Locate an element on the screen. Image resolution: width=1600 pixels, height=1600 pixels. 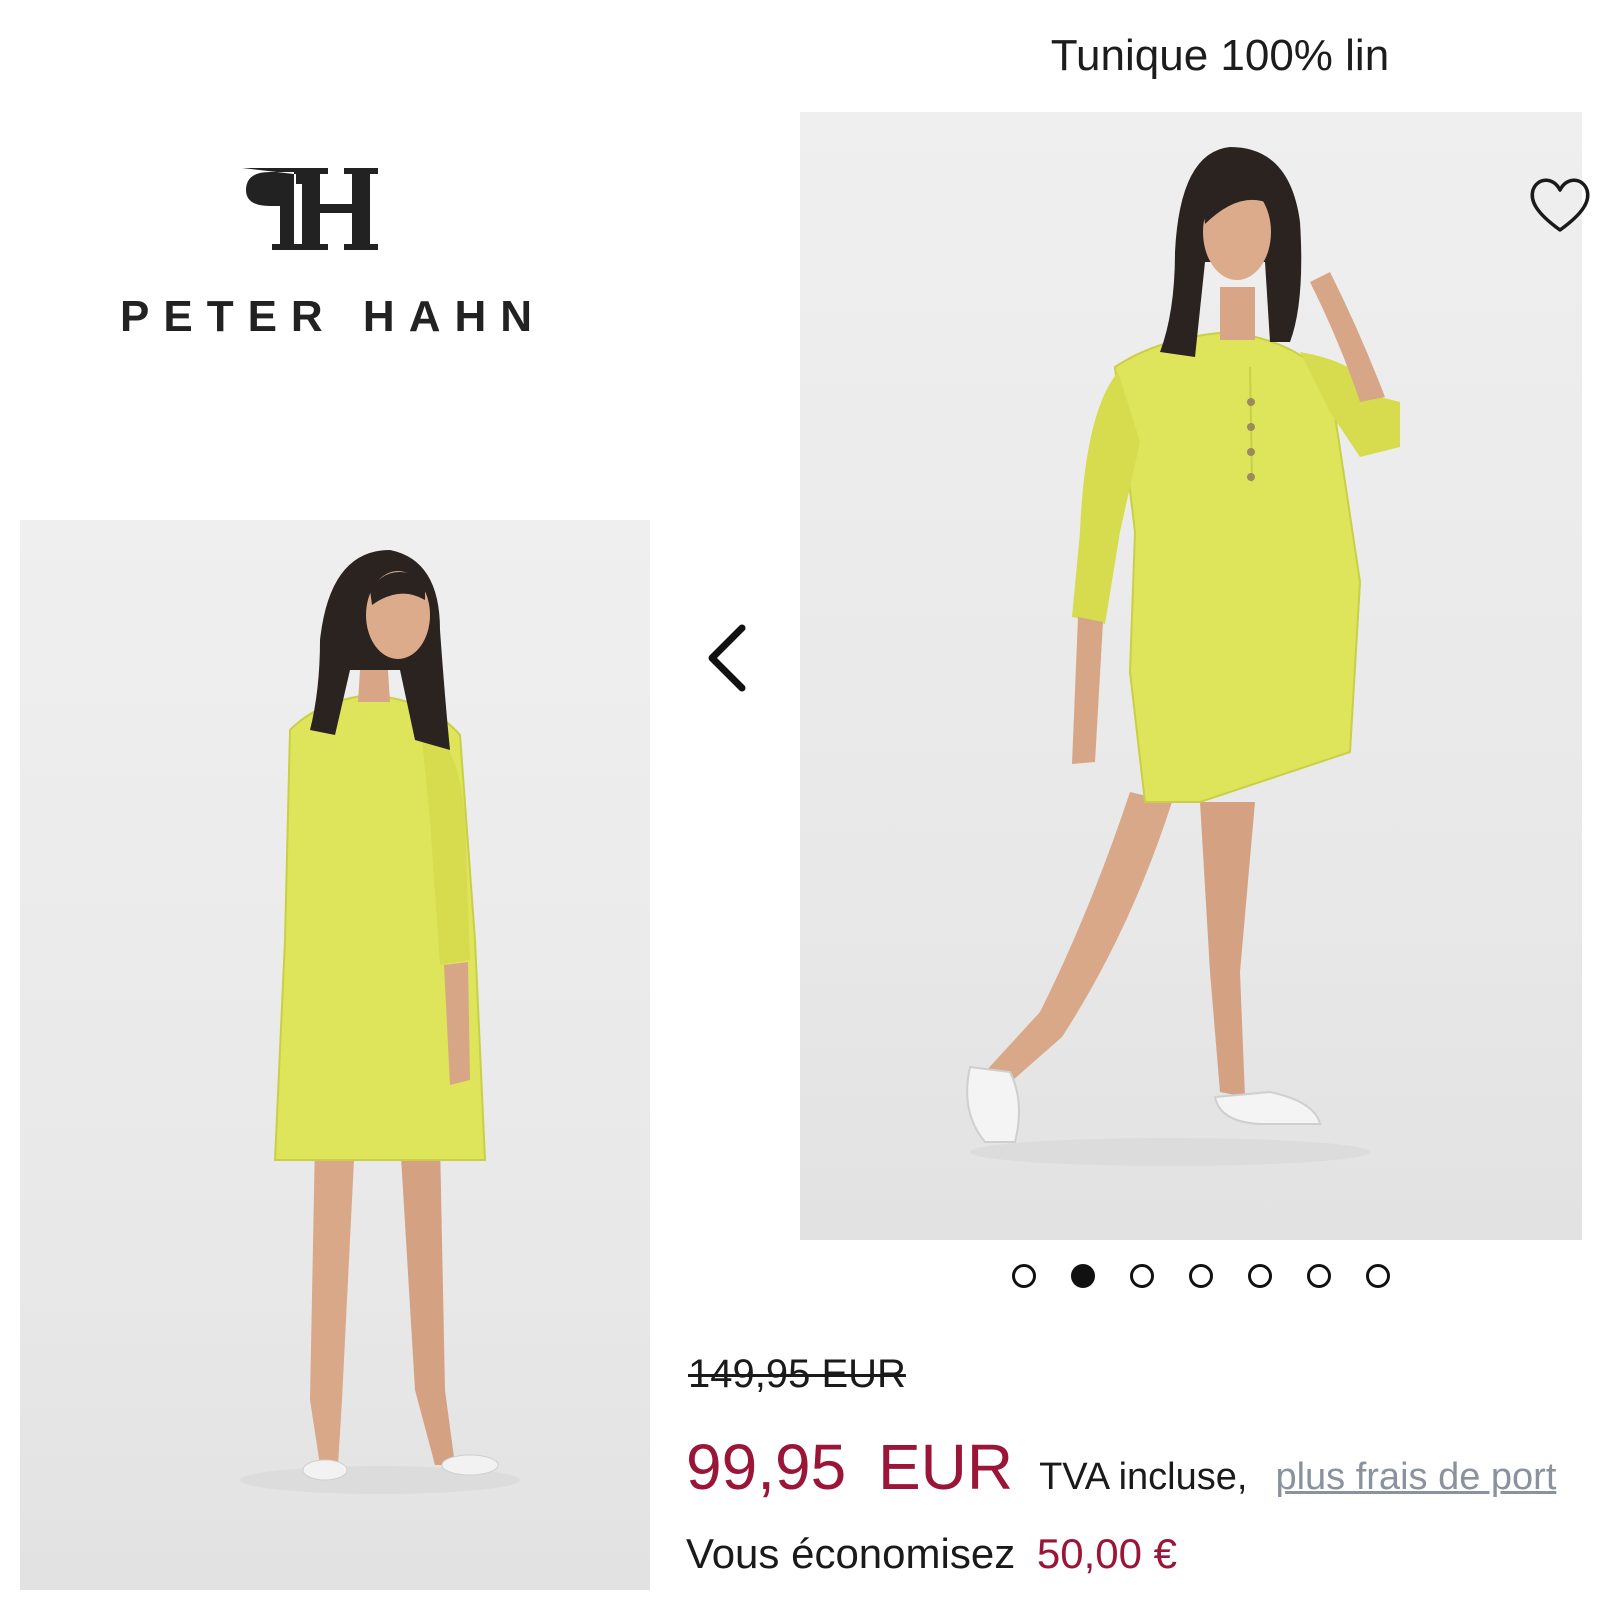
product-title: Tunique 100% lin is located at coordinates (1220, 55).